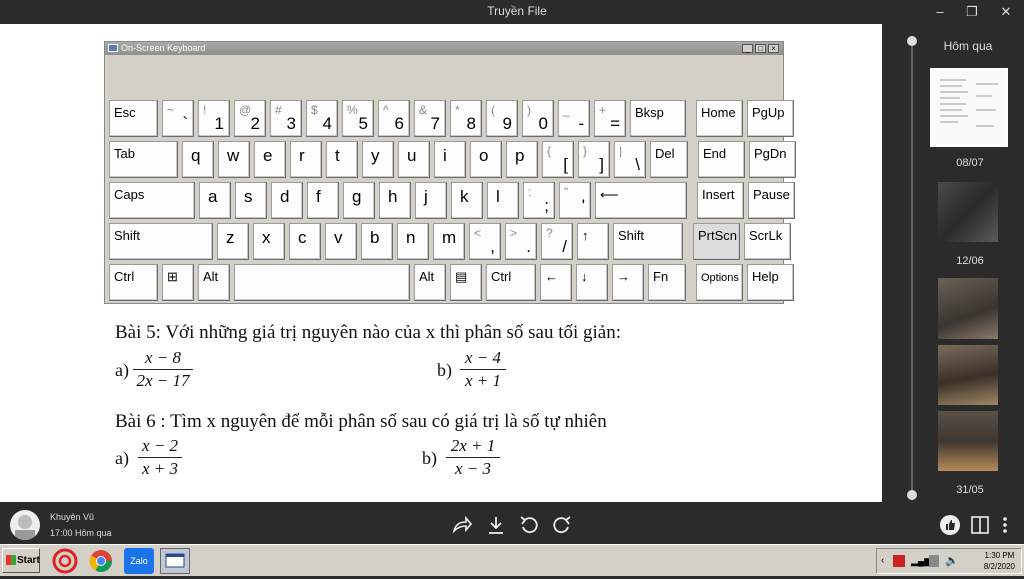  Describe the element at coordinates (661, 276) in the screenshot. I see `key-label: Fn` at that location.